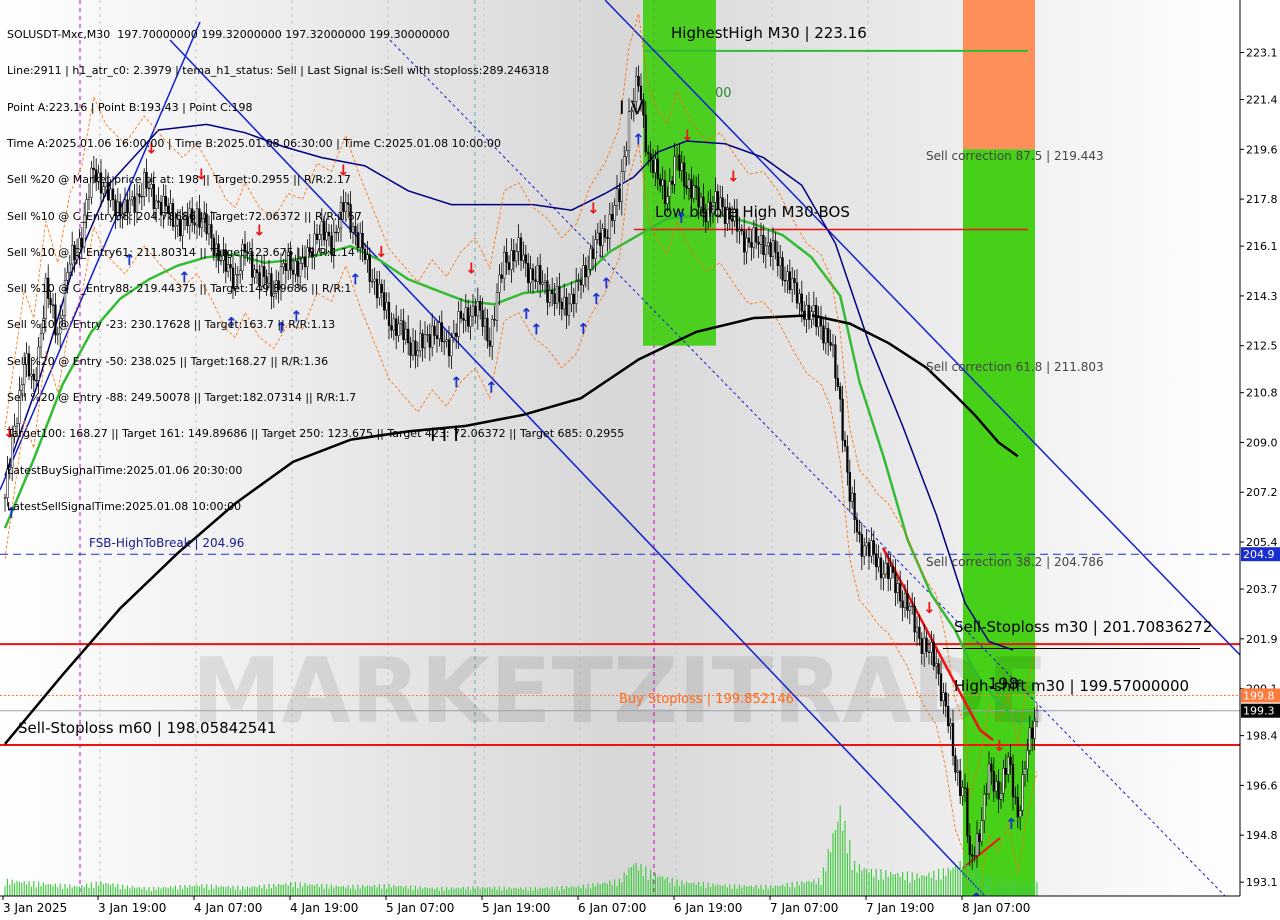 Image resolution: width=1280 pixels, height=920 pixels. What do you see at coordinates (900, 908) in the screenshot?
I see `x-tick-label: 7 Jan 19:00` at bounding box center [900, 908].